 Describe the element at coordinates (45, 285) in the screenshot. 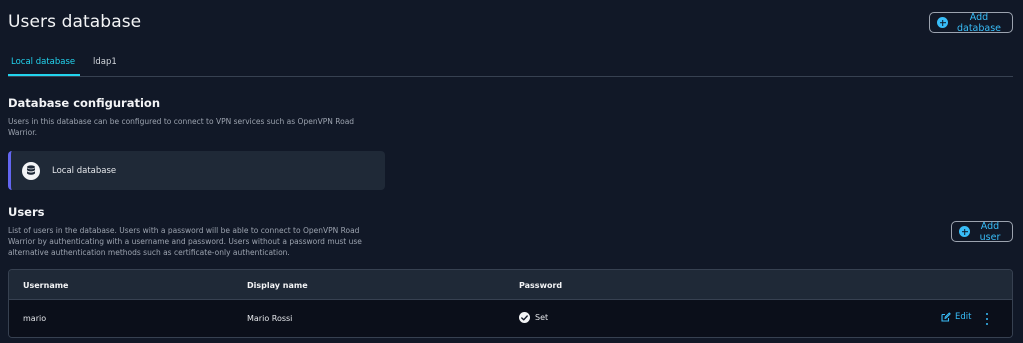

I see `header-username: Username` at that location.